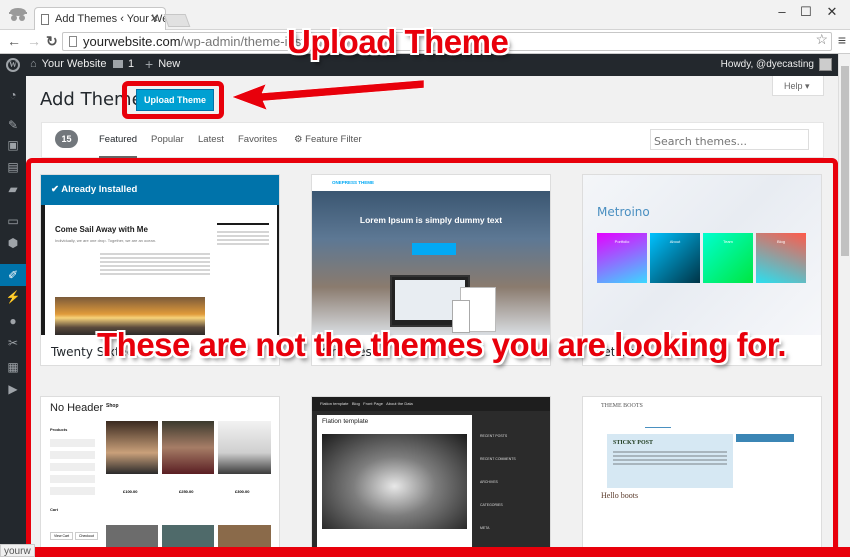 This screenshot has height=557, width=850. What do you see at coordinates (821, 39) in the screenshot?
I see `bookmark-star-icon: ☆` at bounding box center [821, 39].